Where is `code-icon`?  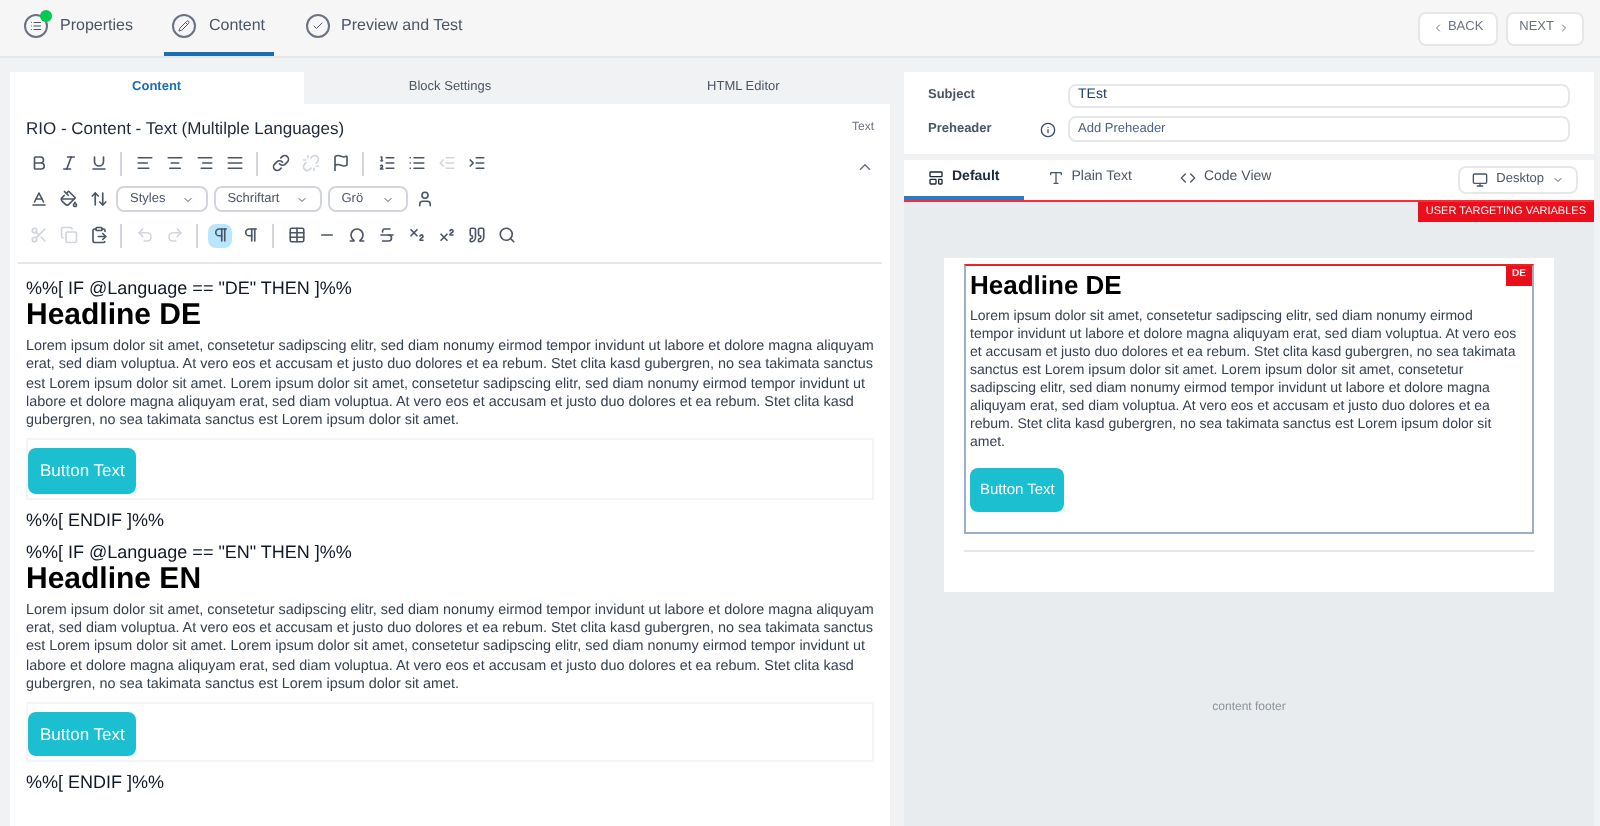
code-icon is located at coordinates (1187, 178).